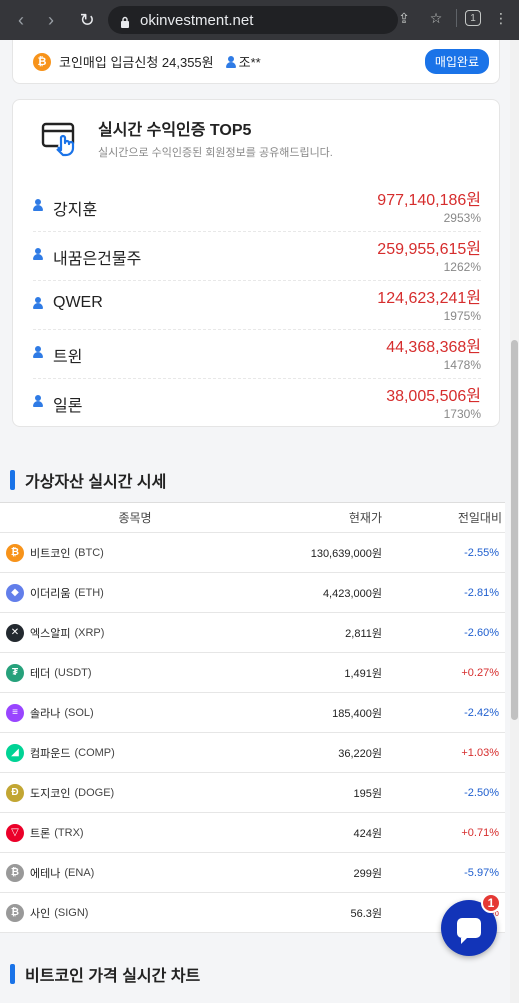 The image size is (519, 1003). I want to click on header-price: 현재가, so click(365, 518).